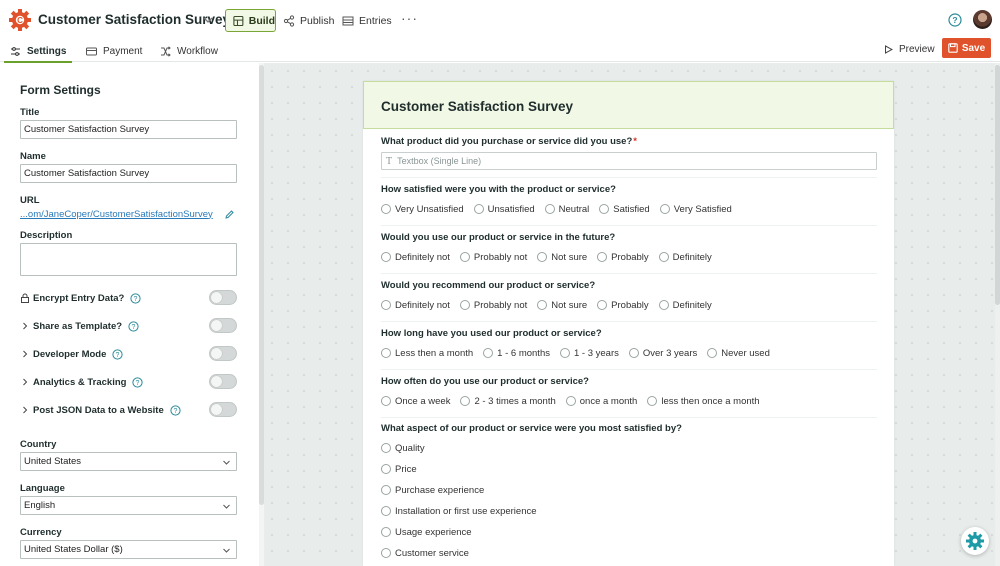 This screenshot has width=1000, height=566. What do you see at coordinates (589, 353) in the screenshot?
I see `radio-option: 1 - 3 years` at bounding box center [589, 353].